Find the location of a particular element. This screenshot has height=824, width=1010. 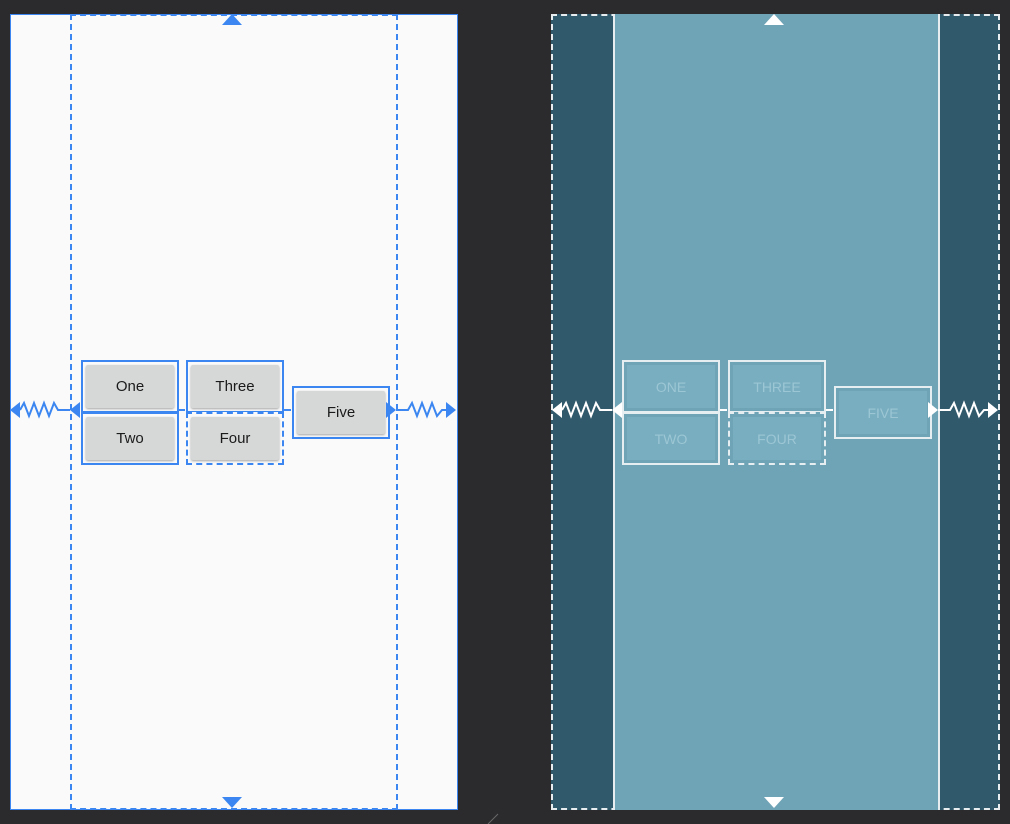

blueprint-button-two: TWO is located at coordinates (671, 438).